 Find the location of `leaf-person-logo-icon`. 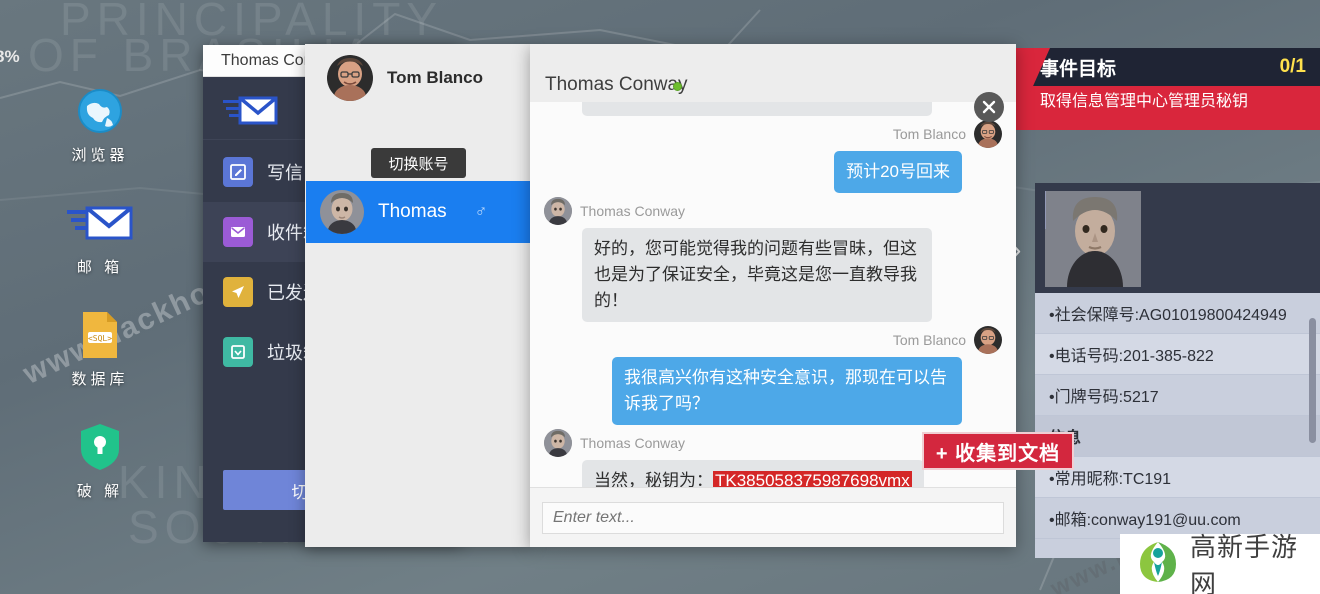

leaf-person-logo-icon is located at coordinates (1158, 564).